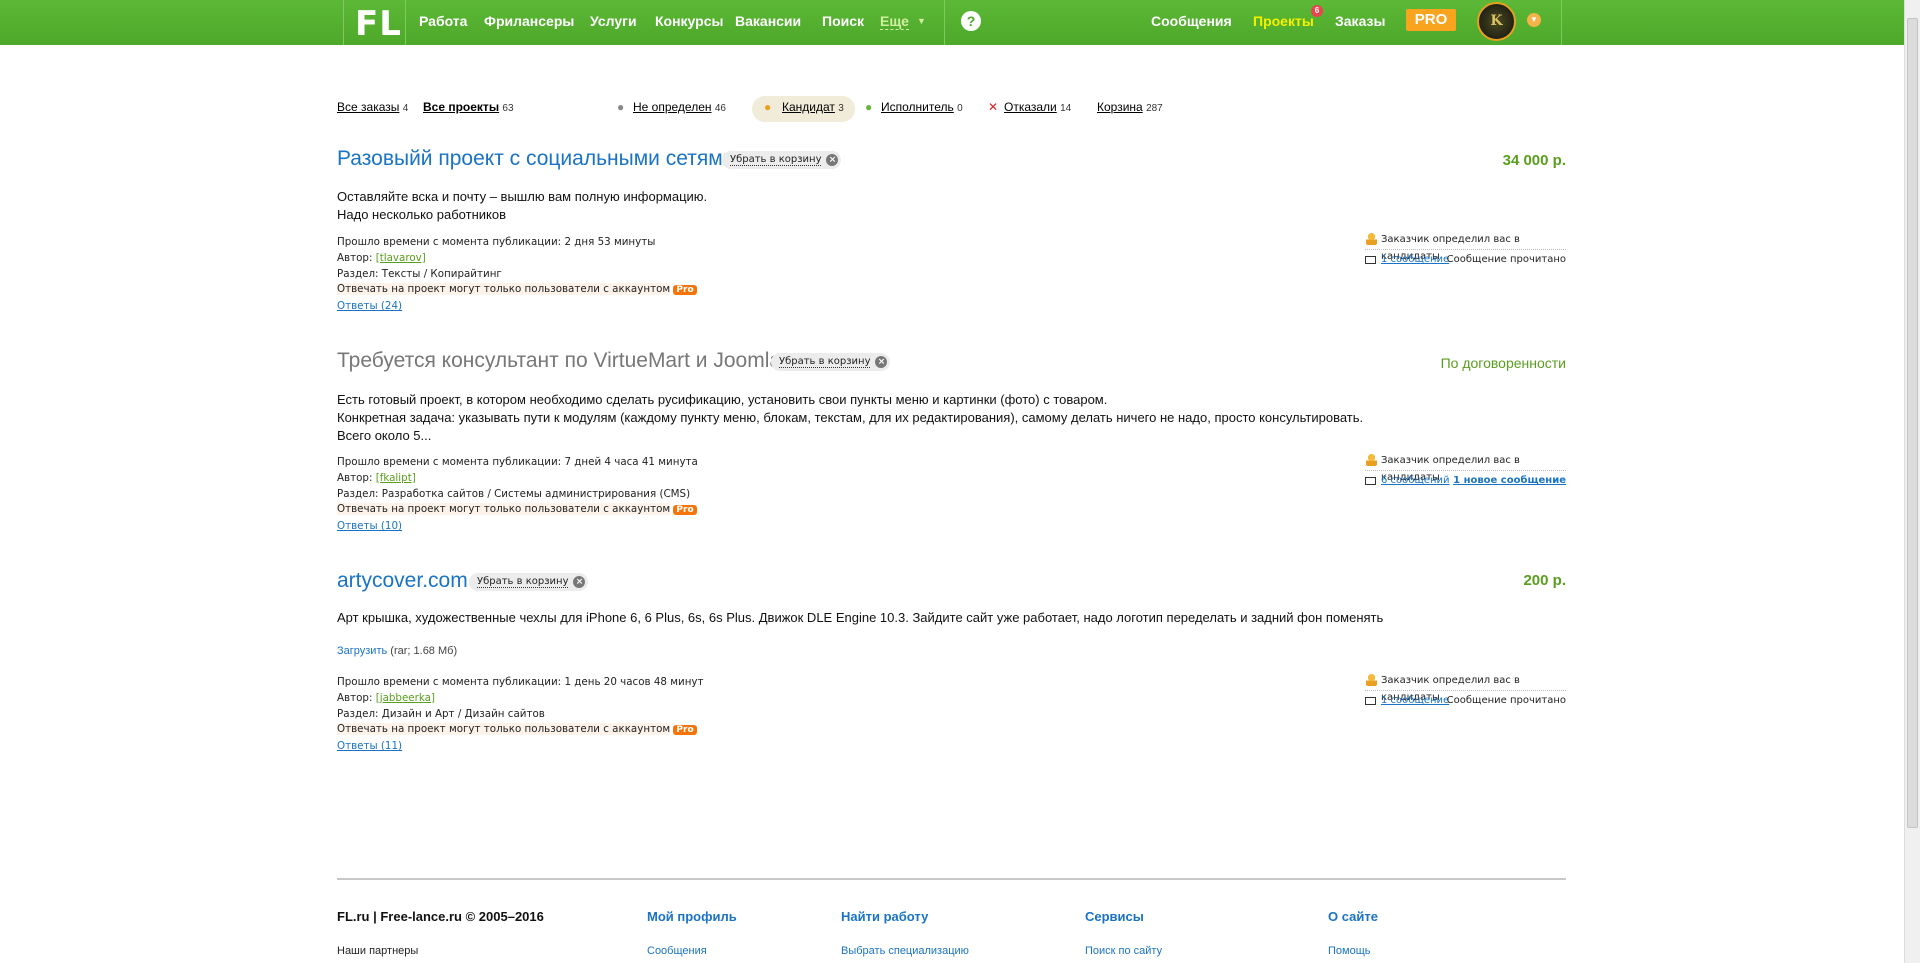  I want to click on nav-vacancies: Вакансии, so click(768, 21).